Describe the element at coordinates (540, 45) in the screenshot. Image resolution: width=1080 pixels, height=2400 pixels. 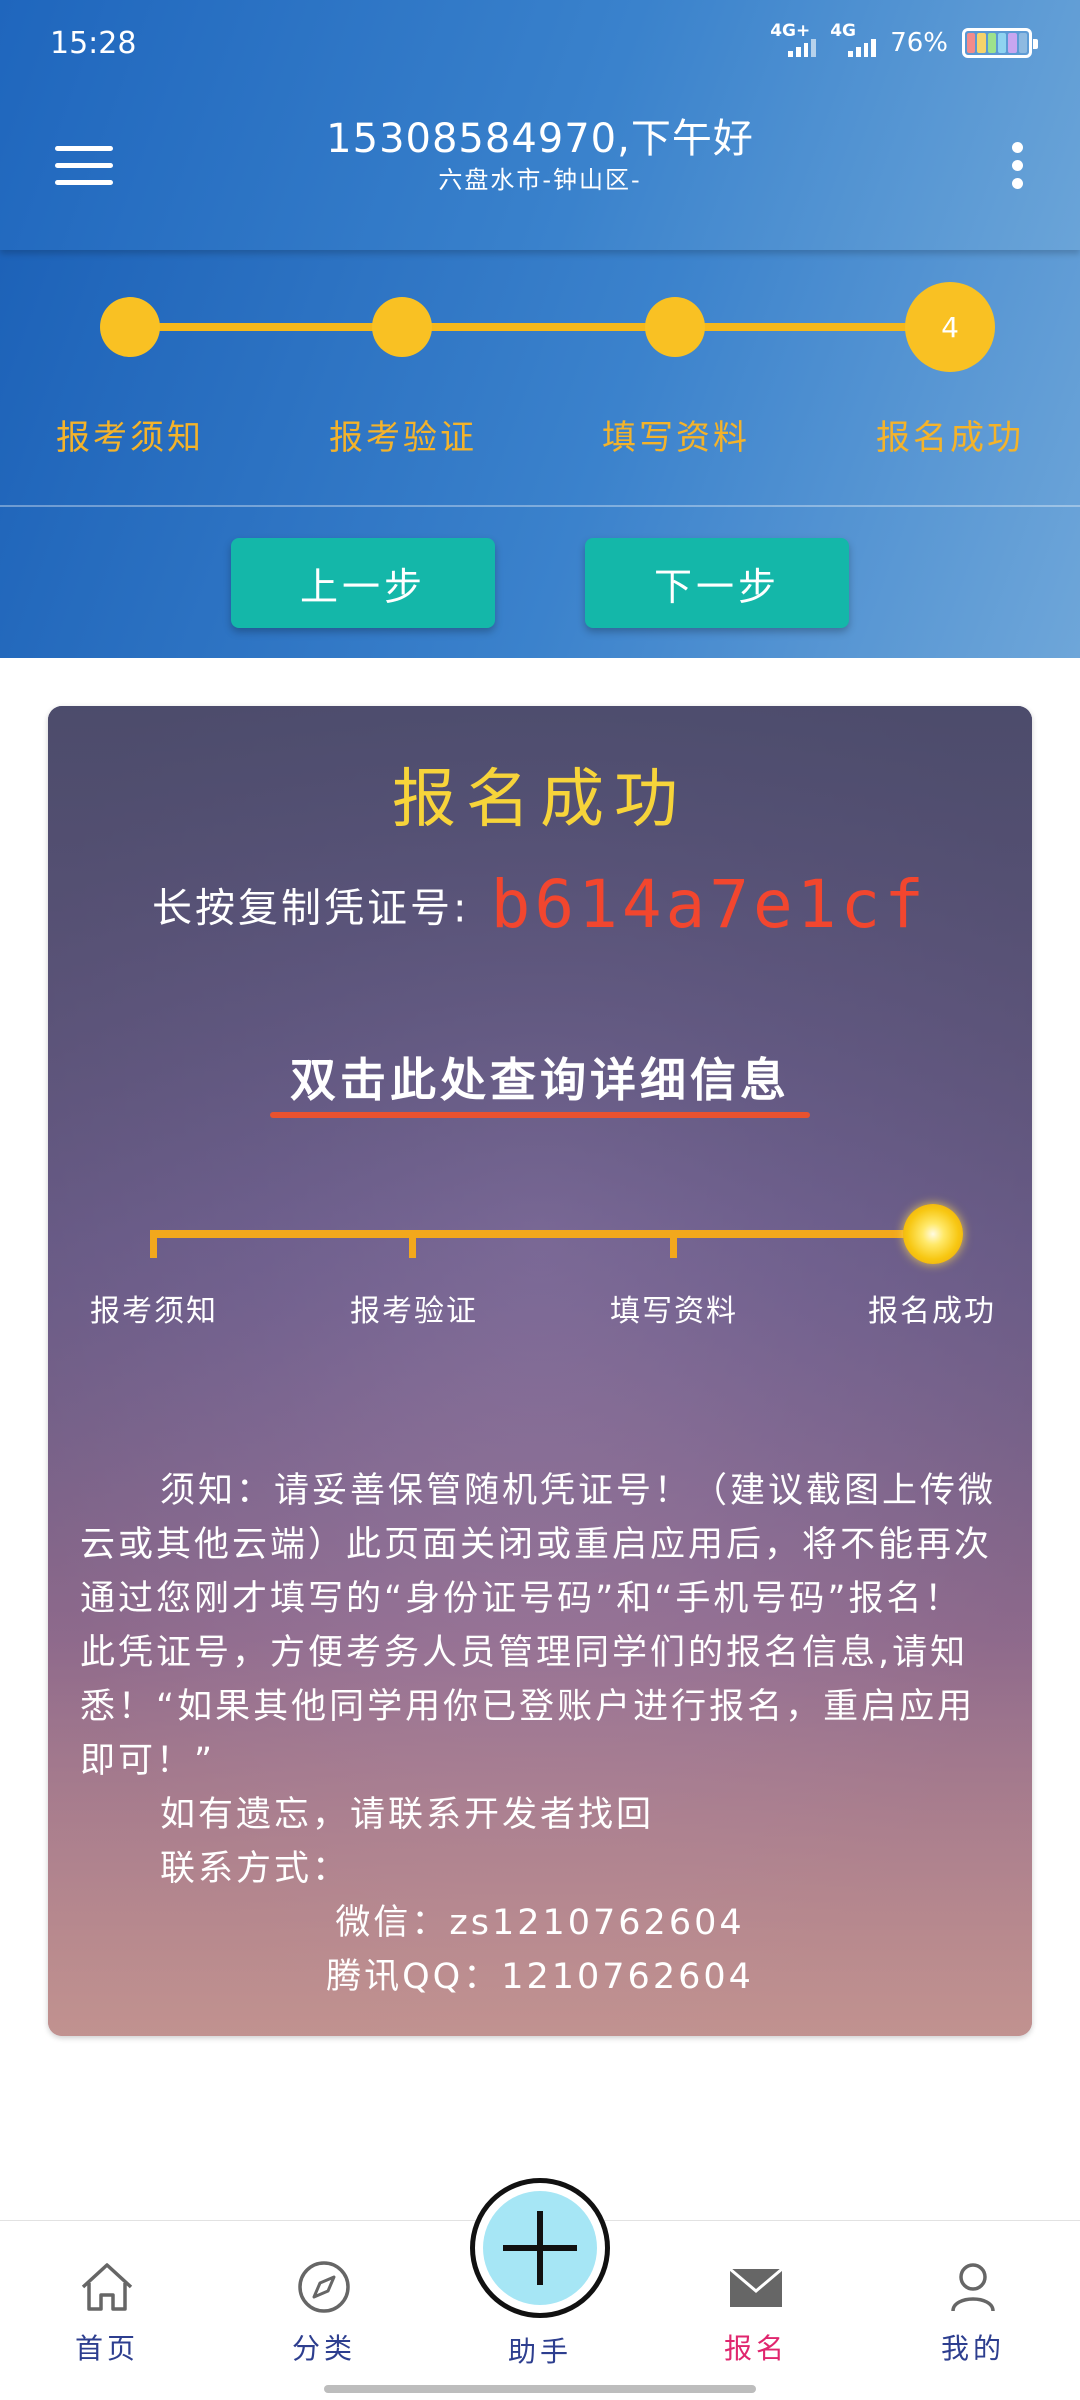
I see `status-bar: 15:28 4G+ 4G 76%` at that location.